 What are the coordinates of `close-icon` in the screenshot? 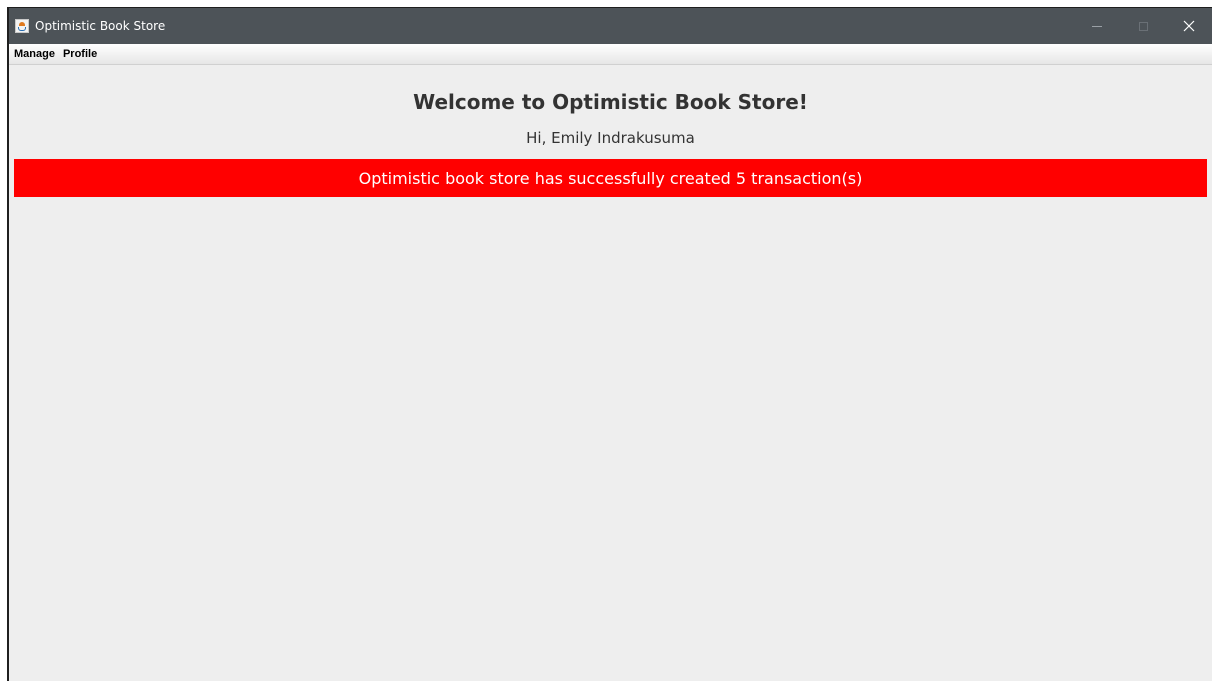 It's located at (1189, 26).